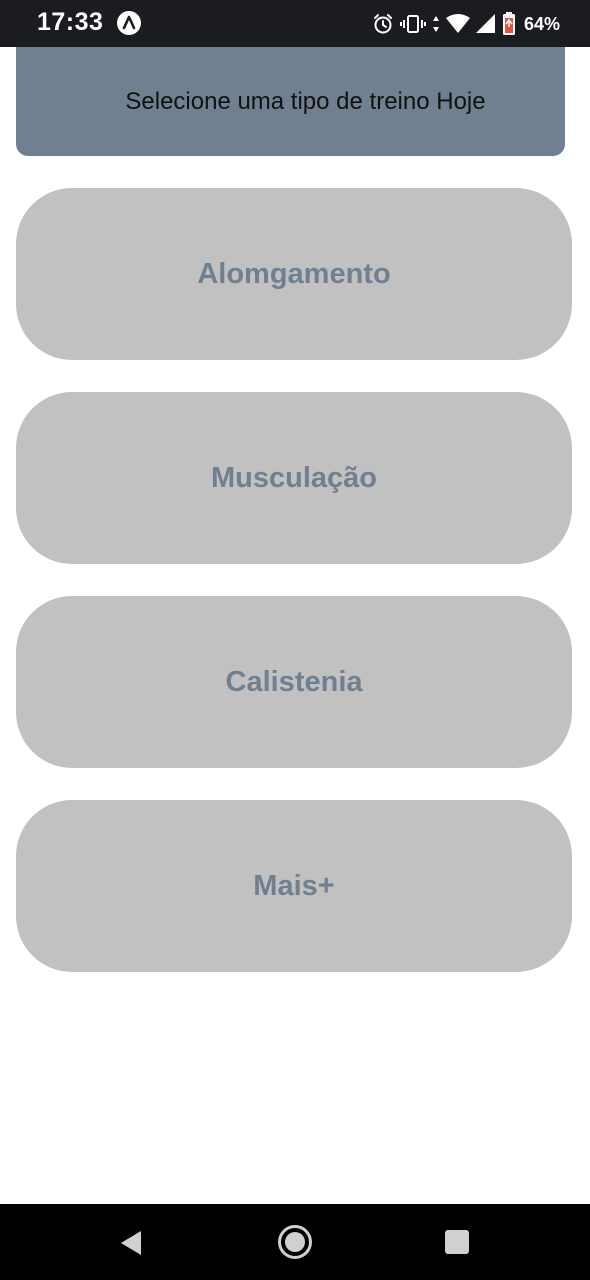 The height and width of the screenshot is (1280, 590). I want to click on header-card: Selecione uma tipo de treino Hoje, so click(290, 101).